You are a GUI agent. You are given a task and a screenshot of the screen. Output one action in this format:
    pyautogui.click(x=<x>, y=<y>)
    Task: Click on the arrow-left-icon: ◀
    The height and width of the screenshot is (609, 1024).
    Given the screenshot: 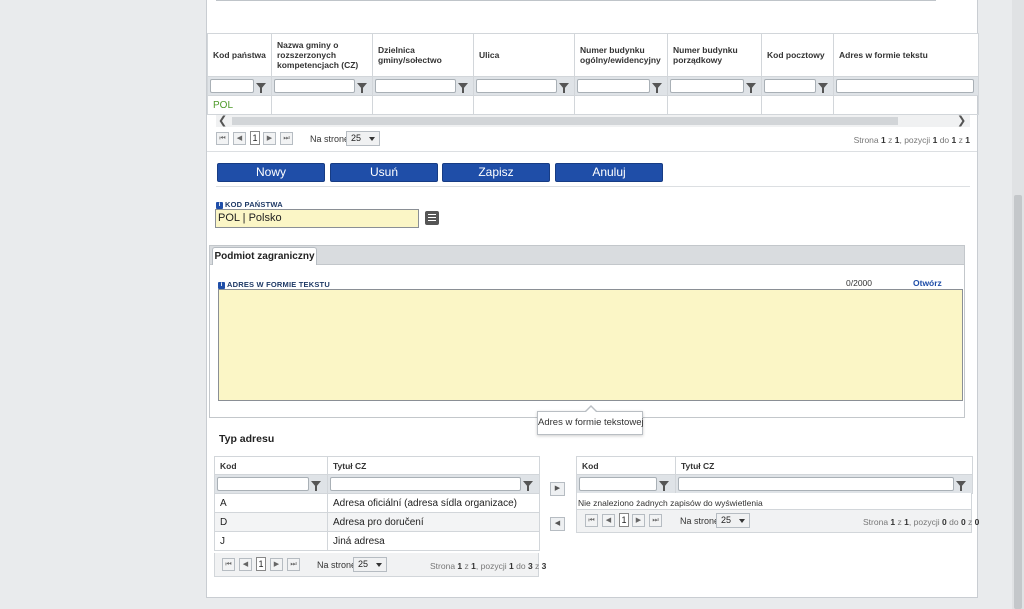 What is the action you would take?
    pyautogui.click(x=557, y=524)
    